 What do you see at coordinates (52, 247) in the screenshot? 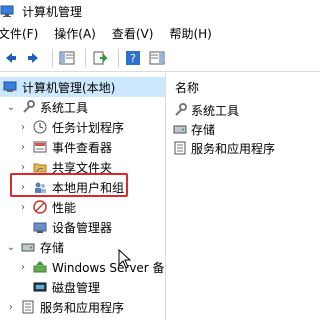
I see `tree-item-label: 存储` at bounding box center [52, 247].